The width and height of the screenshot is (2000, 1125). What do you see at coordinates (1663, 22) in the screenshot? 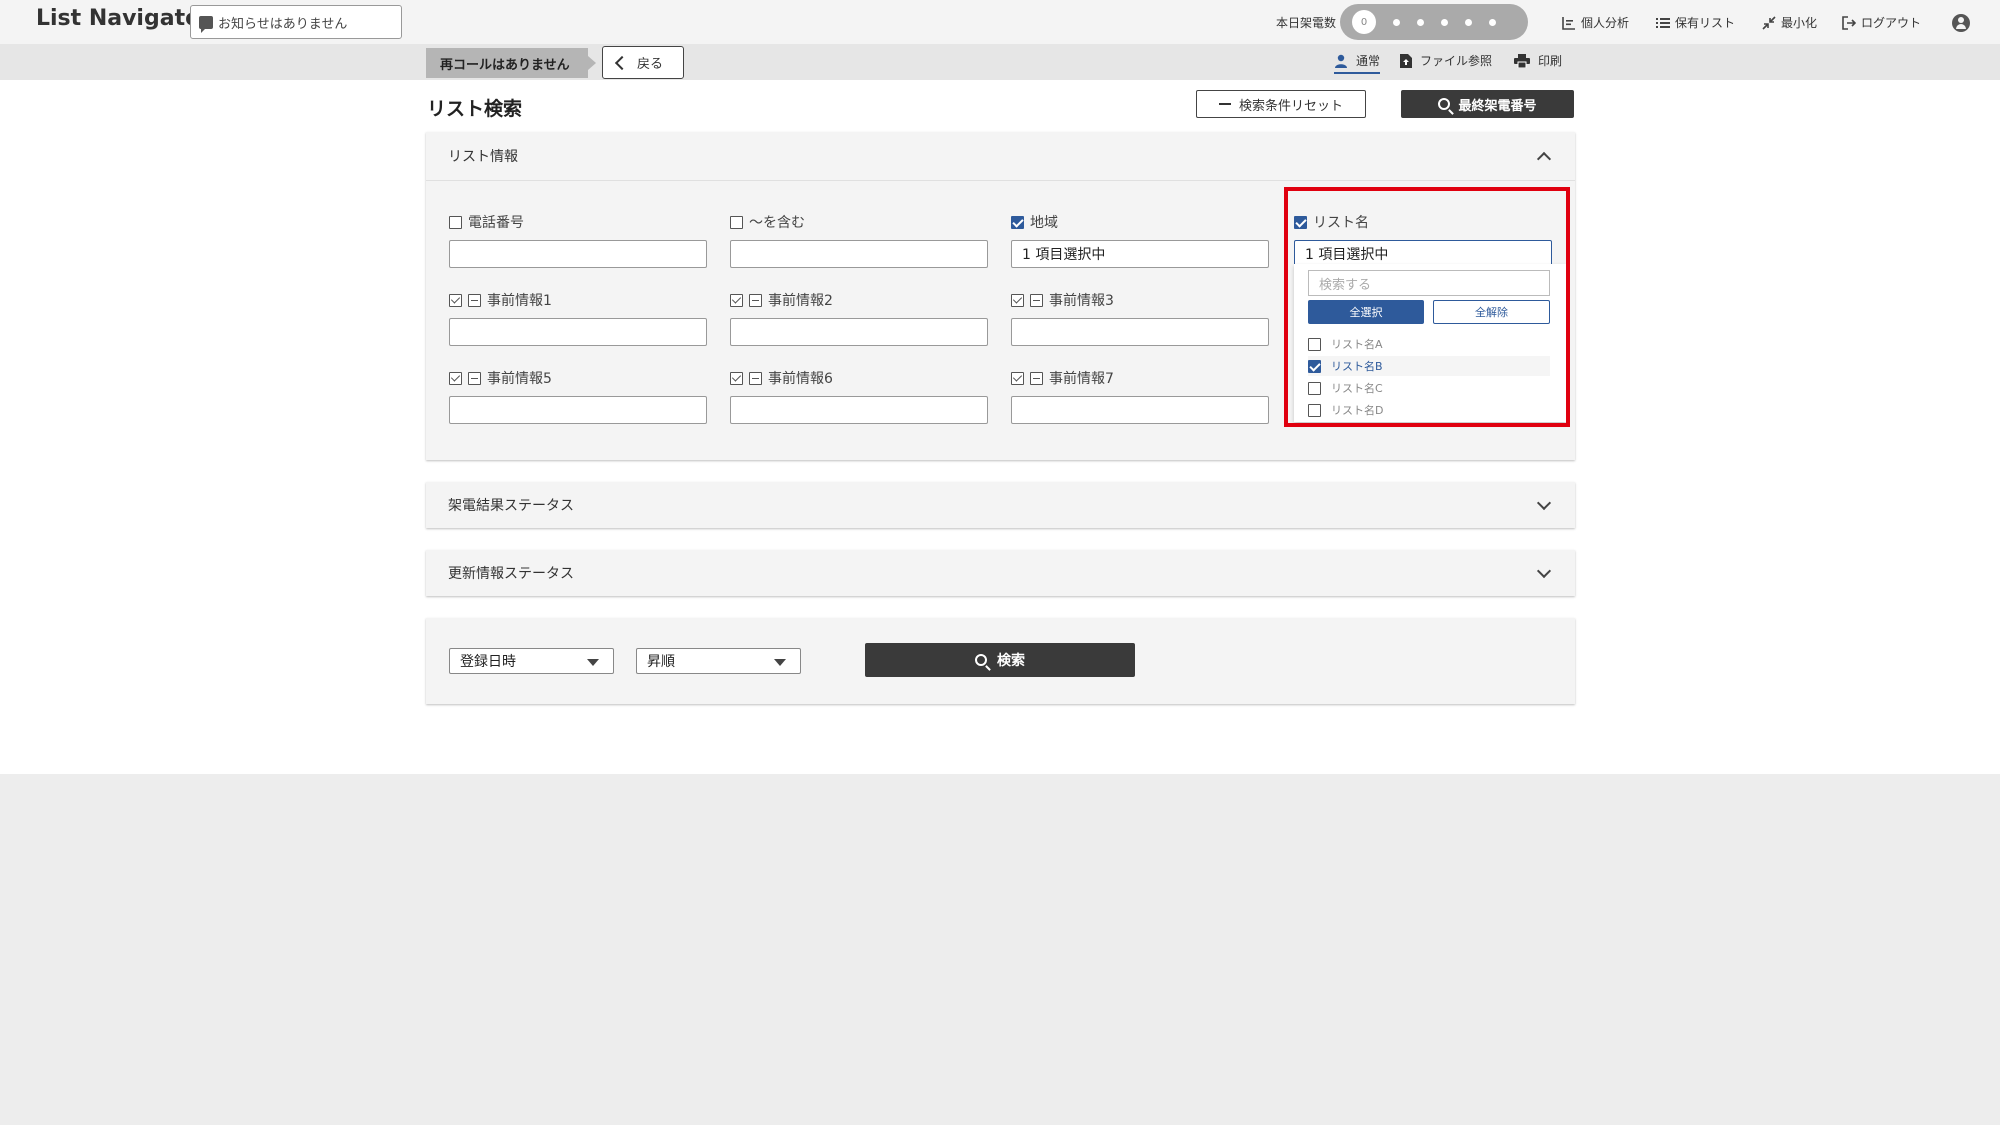
I see `list-icon` at bounding box center [1663, 22].